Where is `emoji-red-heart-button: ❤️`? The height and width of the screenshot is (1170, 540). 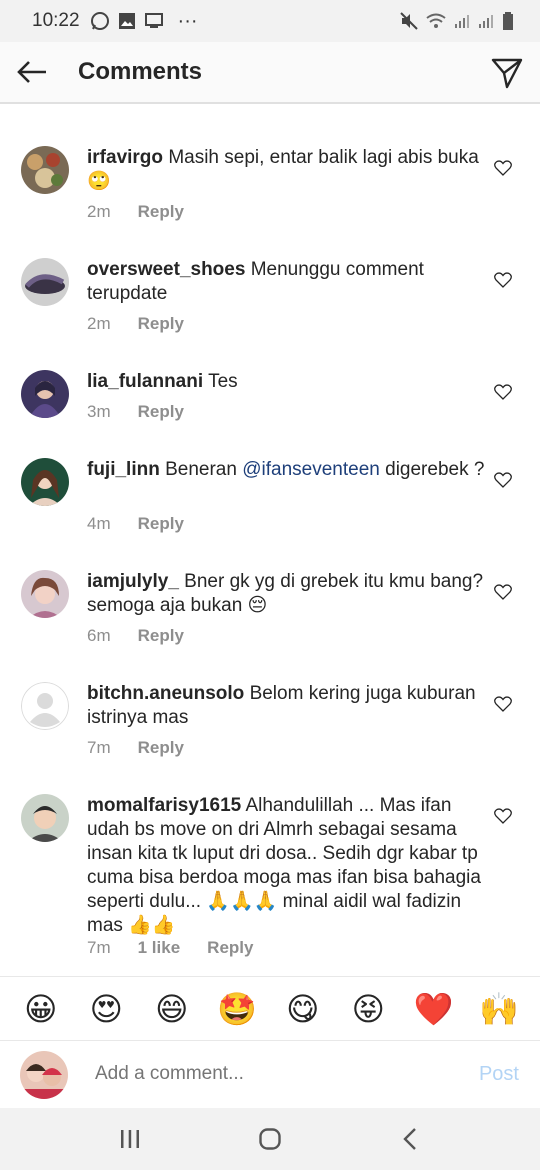 emoji-red-heart-button: ❤️ is located at coordinates (434, 1009).